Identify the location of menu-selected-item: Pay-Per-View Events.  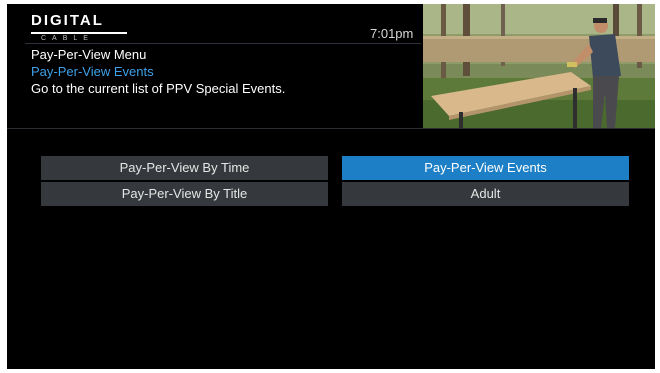
(92, 71).